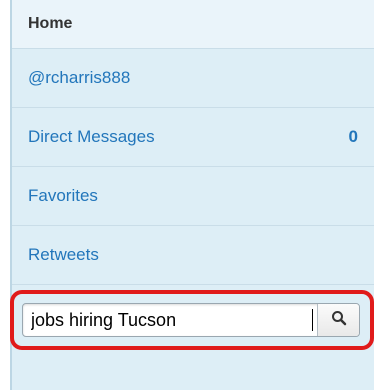 This screenshot has height=390, width=374. Describe the element at coordinates (193, 78) in the screenshot. I see `sidebar-item-profile: @rcharris888` at that location.